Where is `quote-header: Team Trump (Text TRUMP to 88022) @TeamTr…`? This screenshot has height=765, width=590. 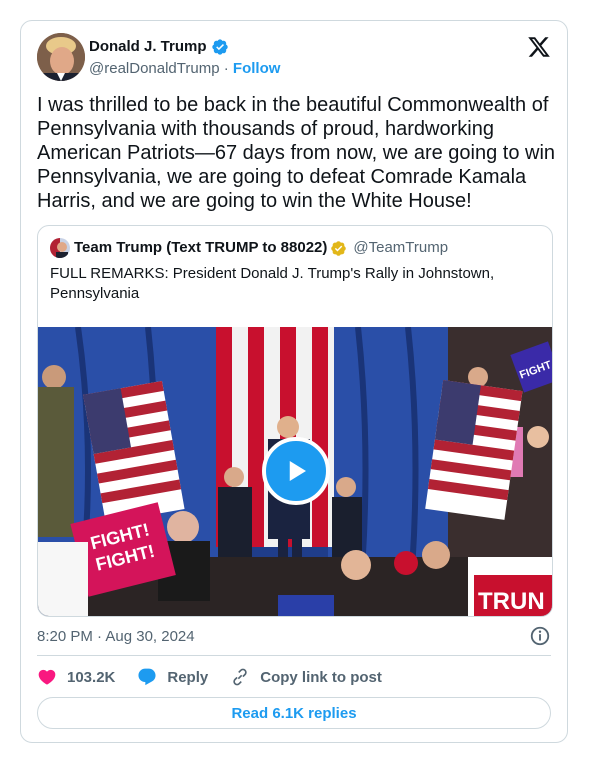 quote-header: Team Trump (Text TRUMP to 88022) @TeamTr… is located at coordinates (249, 248).